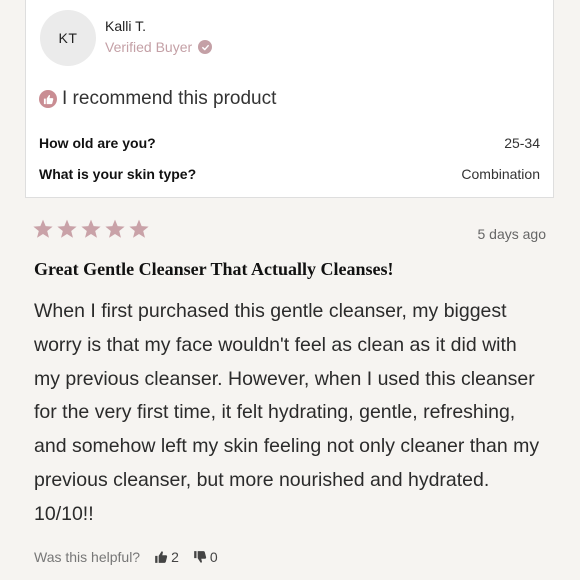 This screenshot has width=580, height=580. Describe the element at coordinates (522, 143) in the screenshot. I see `qa-answer: 25-34` at that location.